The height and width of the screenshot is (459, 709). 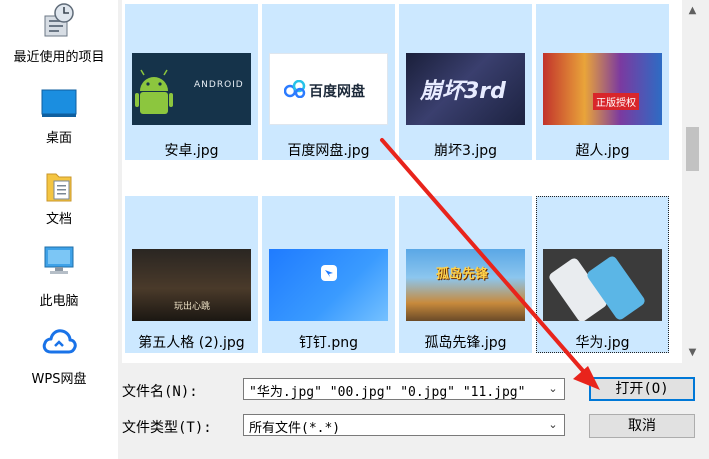 What do you see at coordinates (295, 89) in the screenshot?
I see `baidu-netdisk-logo-icon` at bounding box center [295, 89].